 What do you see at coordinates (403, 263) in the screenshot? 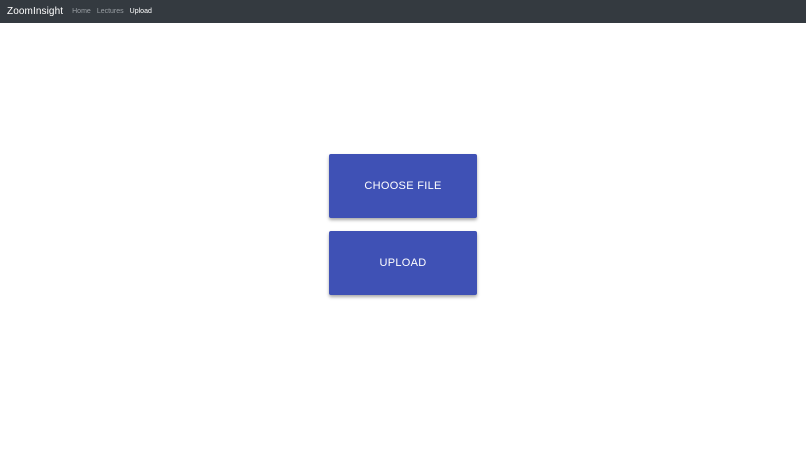
I see `upload-button: UPLOAD` at bounding box center [403, 263].